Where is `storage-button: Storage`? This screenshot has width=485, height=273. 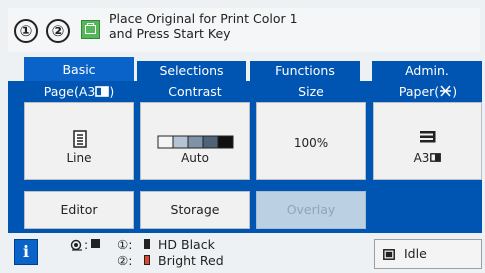
storage-button: Storage is located at coordinates (195, 210).